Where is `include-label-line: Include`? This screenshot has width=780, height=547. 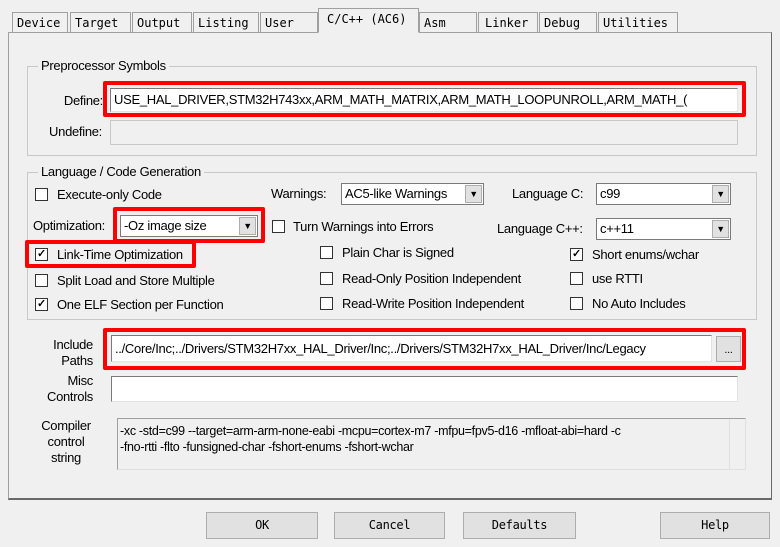 include-label-line: Include is located at coordinates (73, 344).